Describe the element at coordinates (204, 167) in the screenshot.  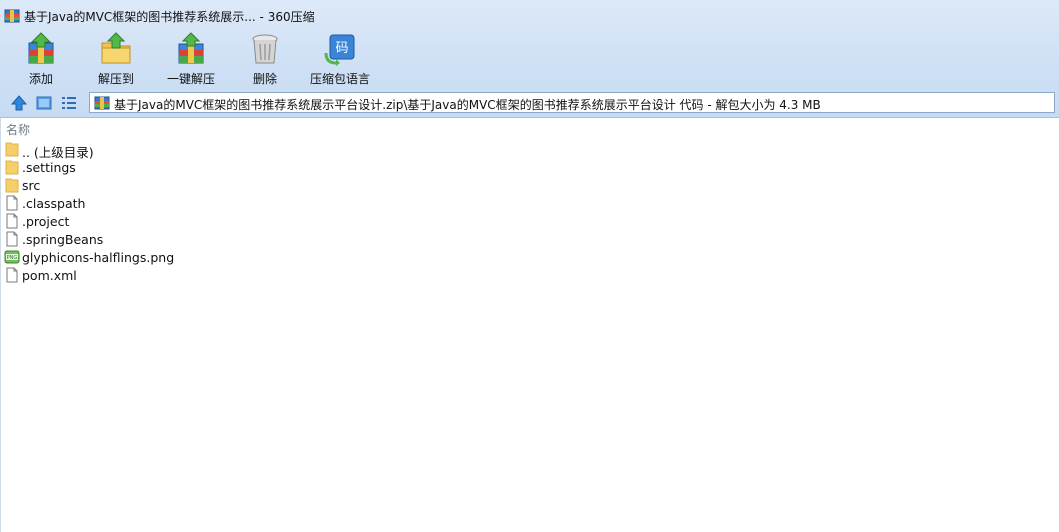
I see `list-item: .settings` at that location.